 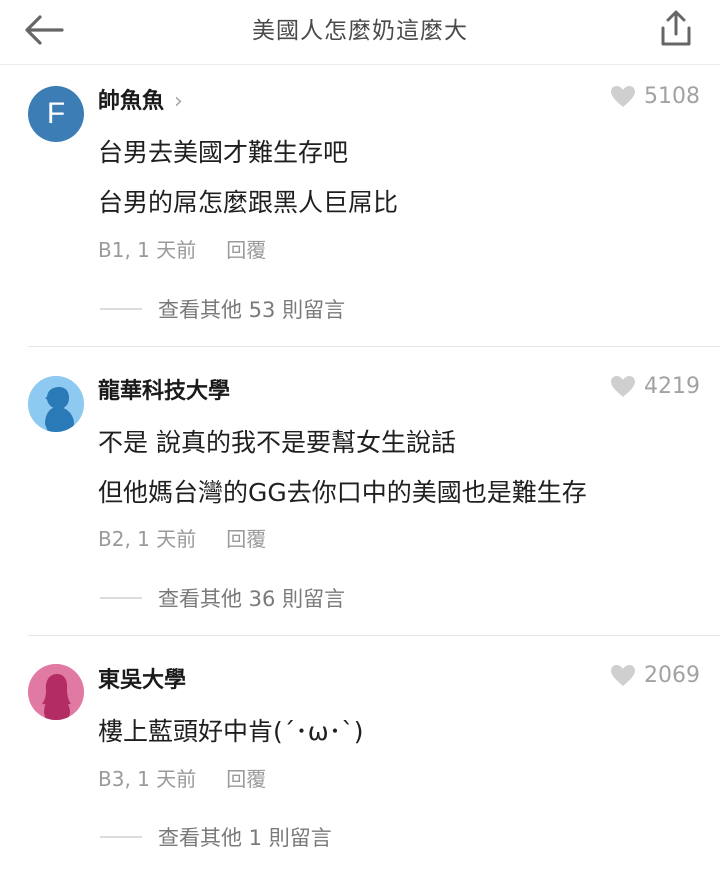 I want to click on chevron-right-icon: ›, so click(x=178, y=101).